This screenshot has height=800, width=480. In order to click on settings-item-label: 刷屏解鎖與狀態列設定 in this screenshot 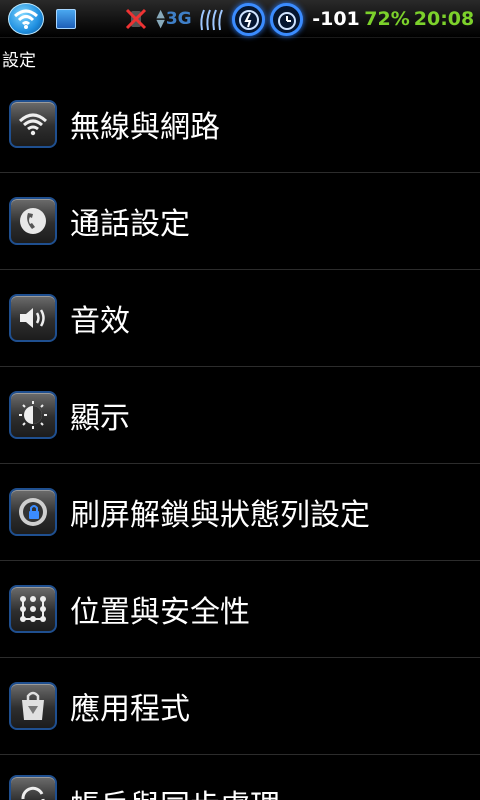, I will do `click(220, 515)`.